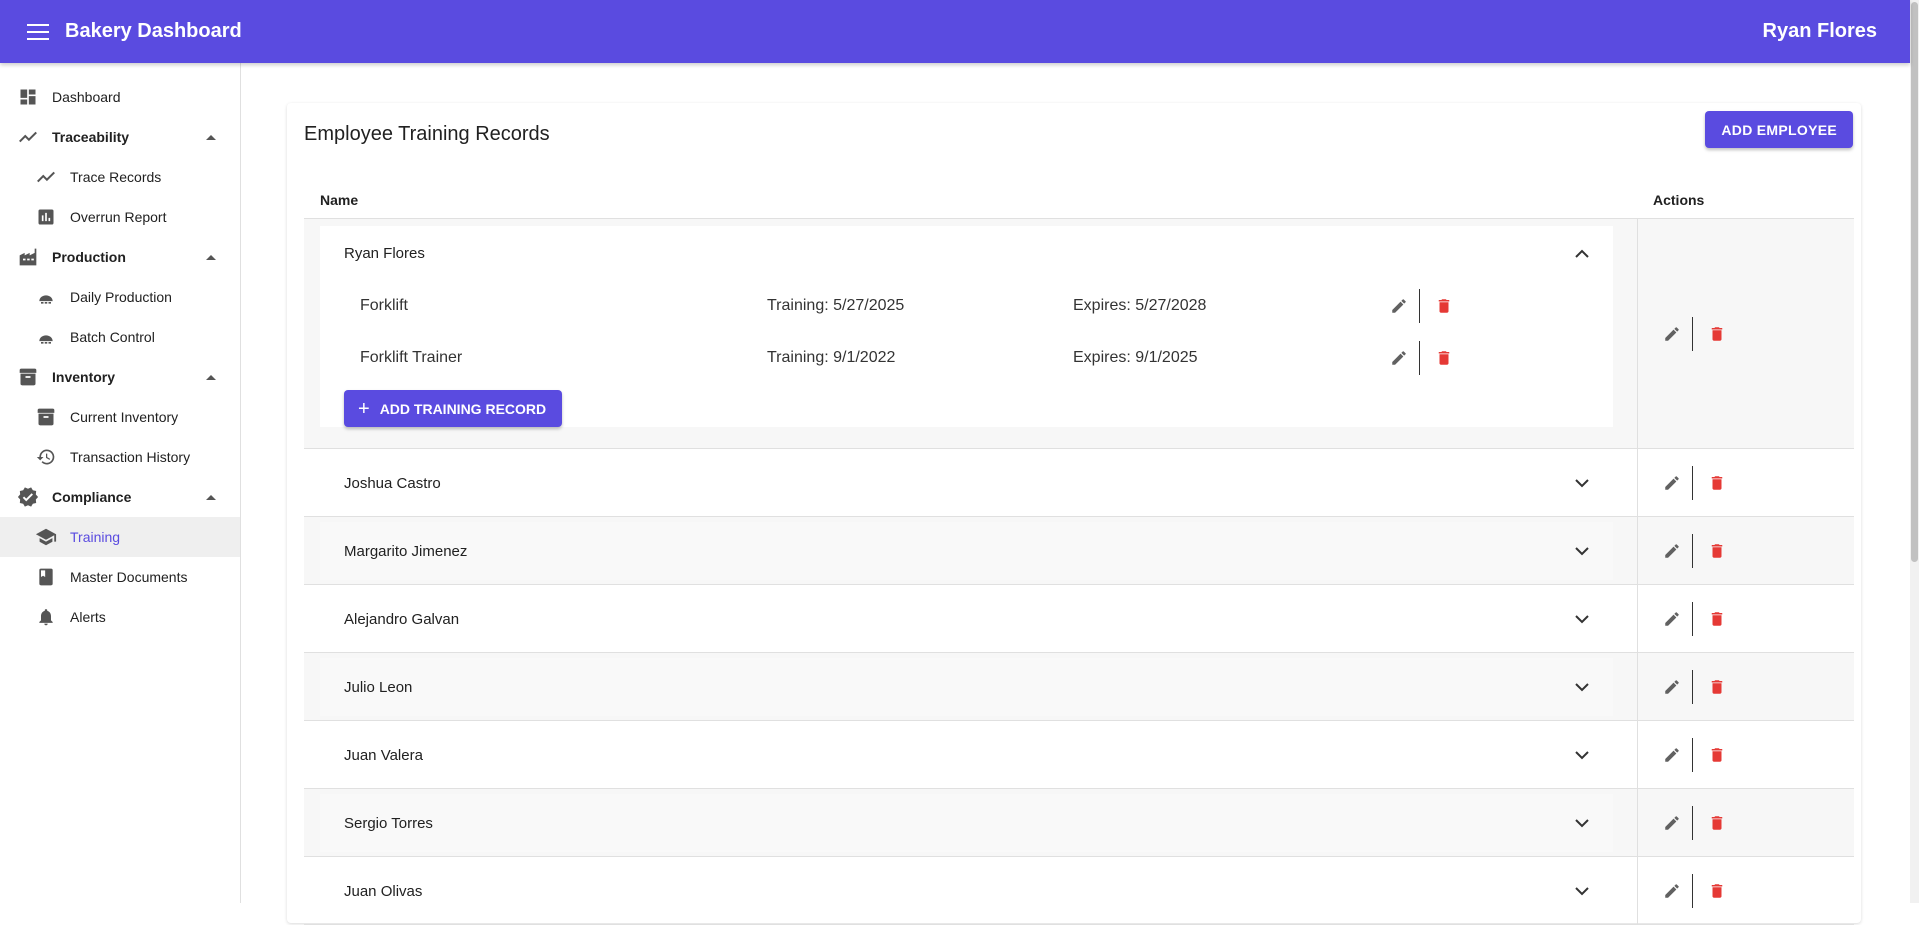 The height and width of the screenshot is (925, 1919). Describe the element at coordinates (28, 97) in the screenshot. I see `dashboard-icon` at that location.